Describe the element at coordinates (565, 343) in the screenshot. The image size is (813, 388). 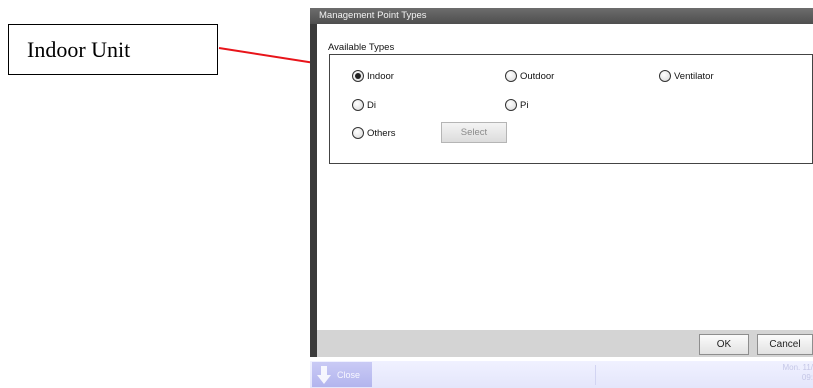
I see `dialog-action-bar: OK Cancel` at that location.